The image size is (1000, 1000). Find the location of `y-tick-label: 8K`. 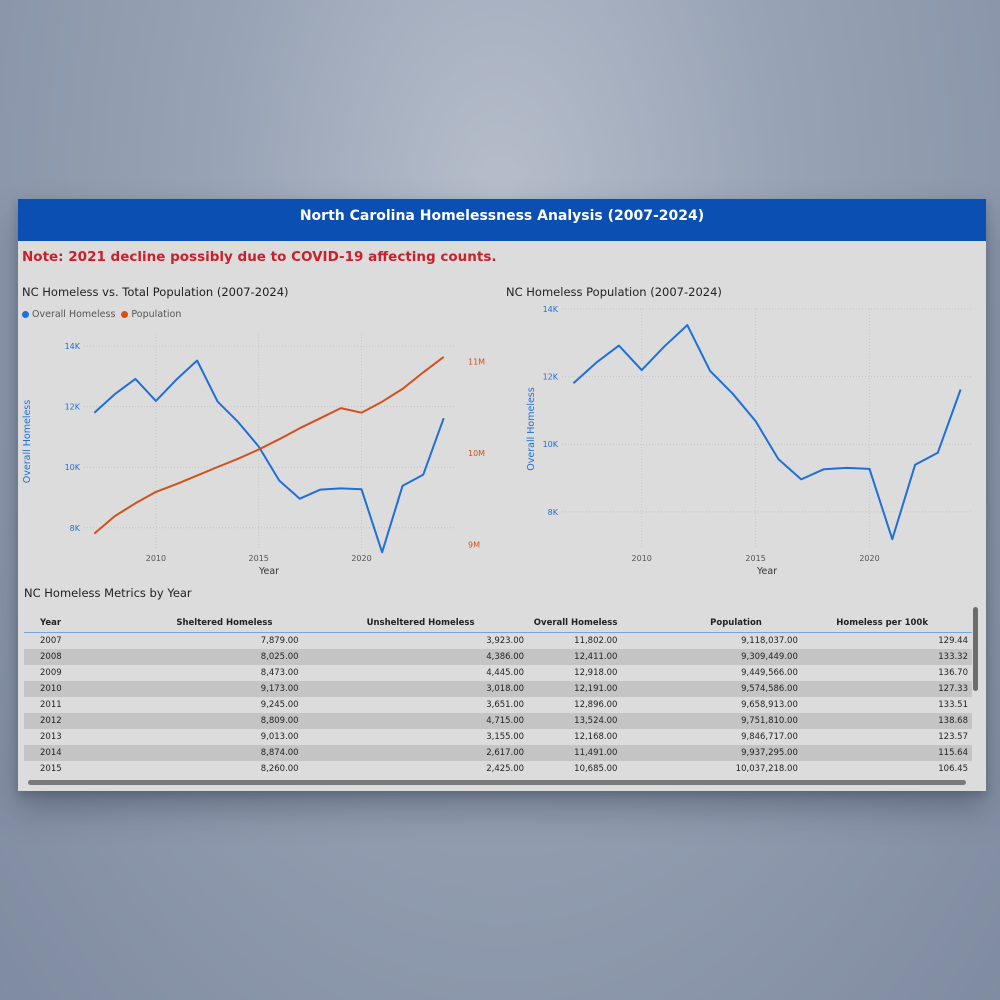

y-tick-label: 8K is located at coordinates (553, 512).